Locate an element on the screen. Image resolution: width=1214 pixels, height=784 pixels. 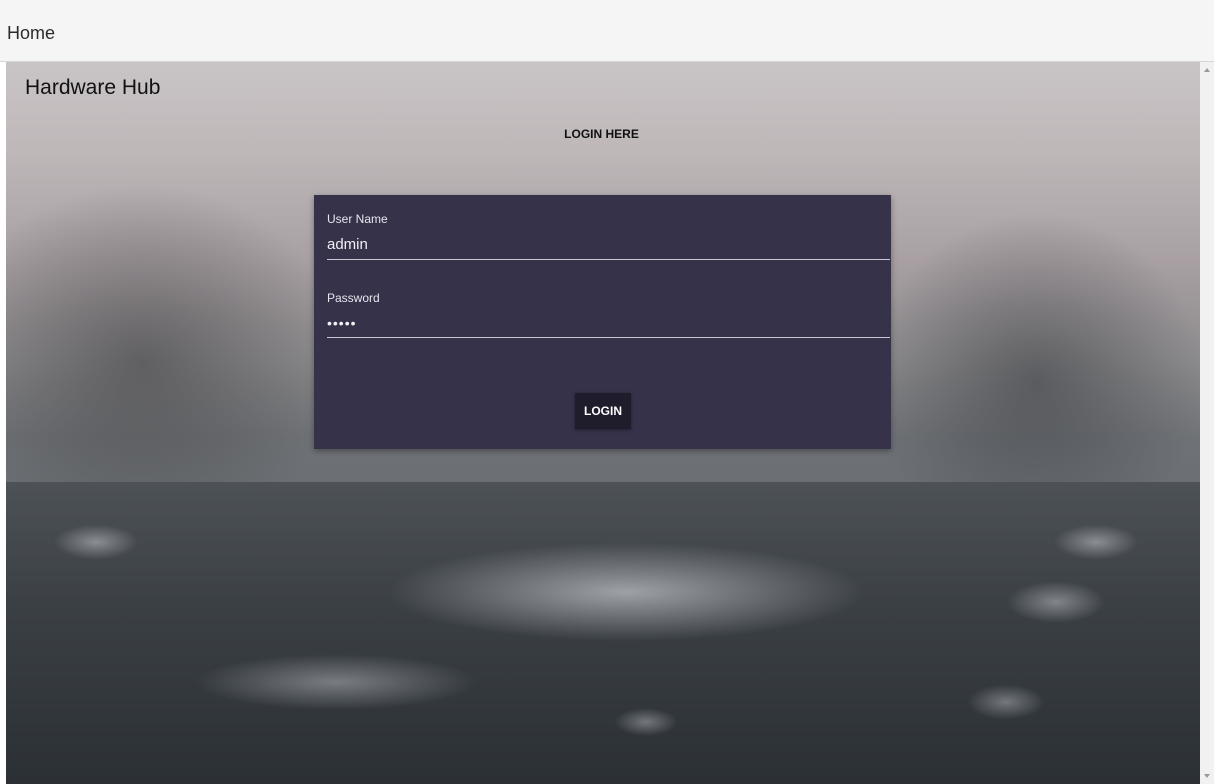
username-field-group: User Name is located at coordinates (608, 236).